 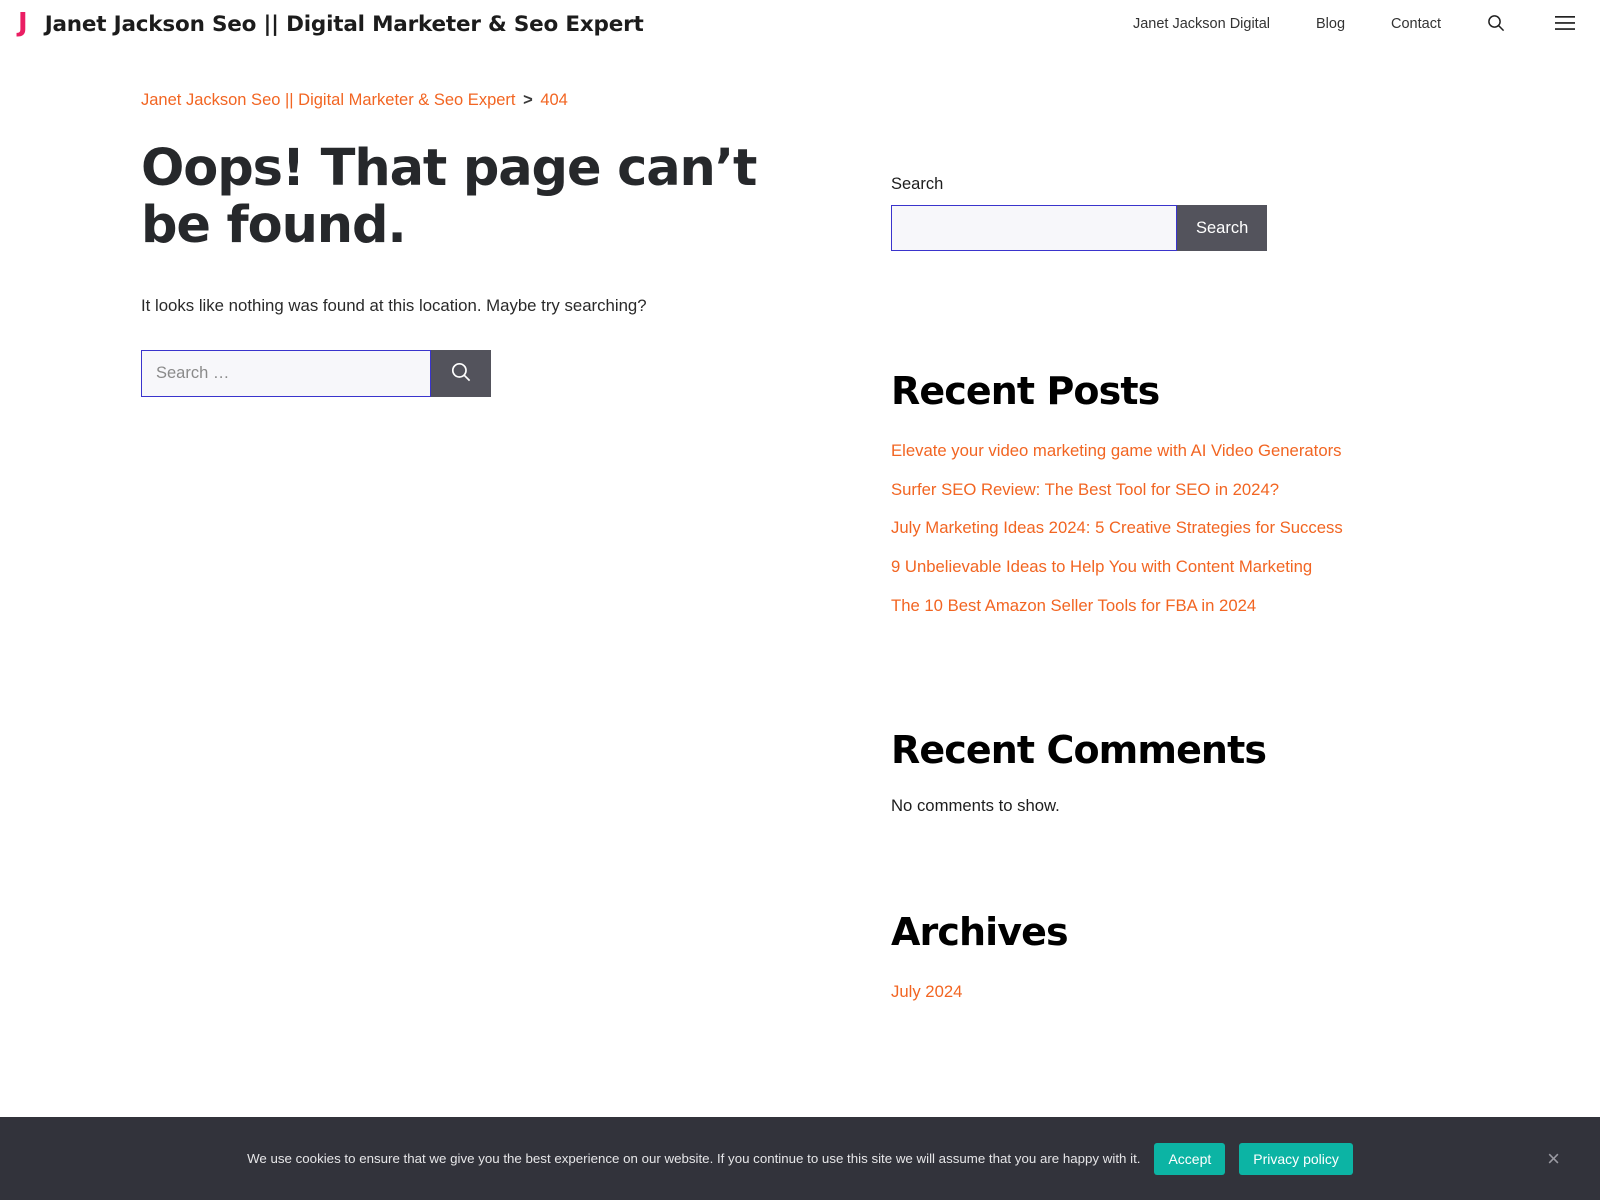 What do you see at coordinates (1553, 1159) in the screenshot?
I see `close-icon: ×` at bounding box center [1553, 1159].